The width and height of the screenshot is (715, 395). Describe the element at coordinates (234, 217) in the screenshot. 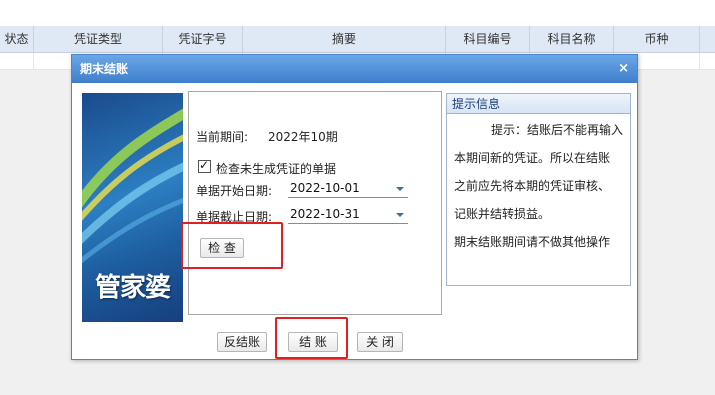

I see `end-date-label: 单据截止日期:` at that location.